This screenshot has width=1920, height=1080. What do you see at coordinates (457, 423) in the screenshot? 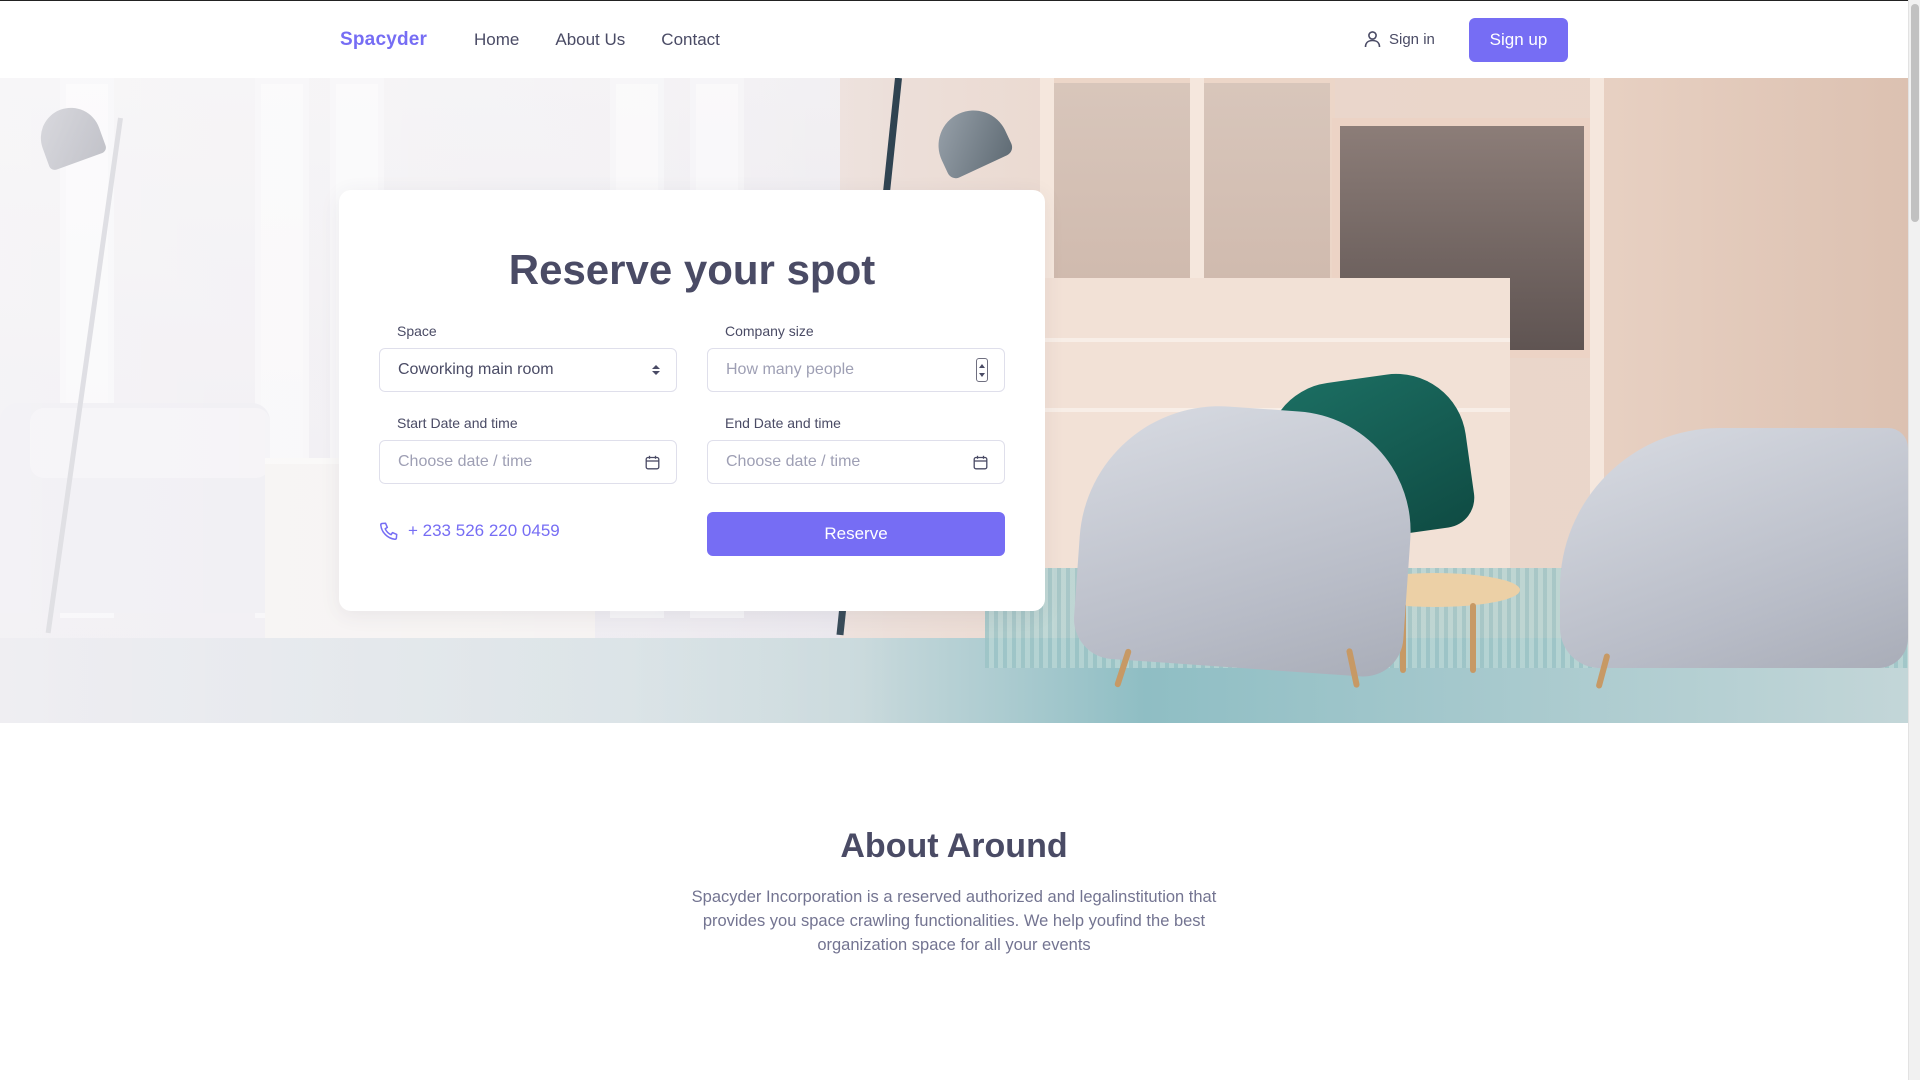
I see `start-date-label: Start Date and time` at bounding box center [457, 423].